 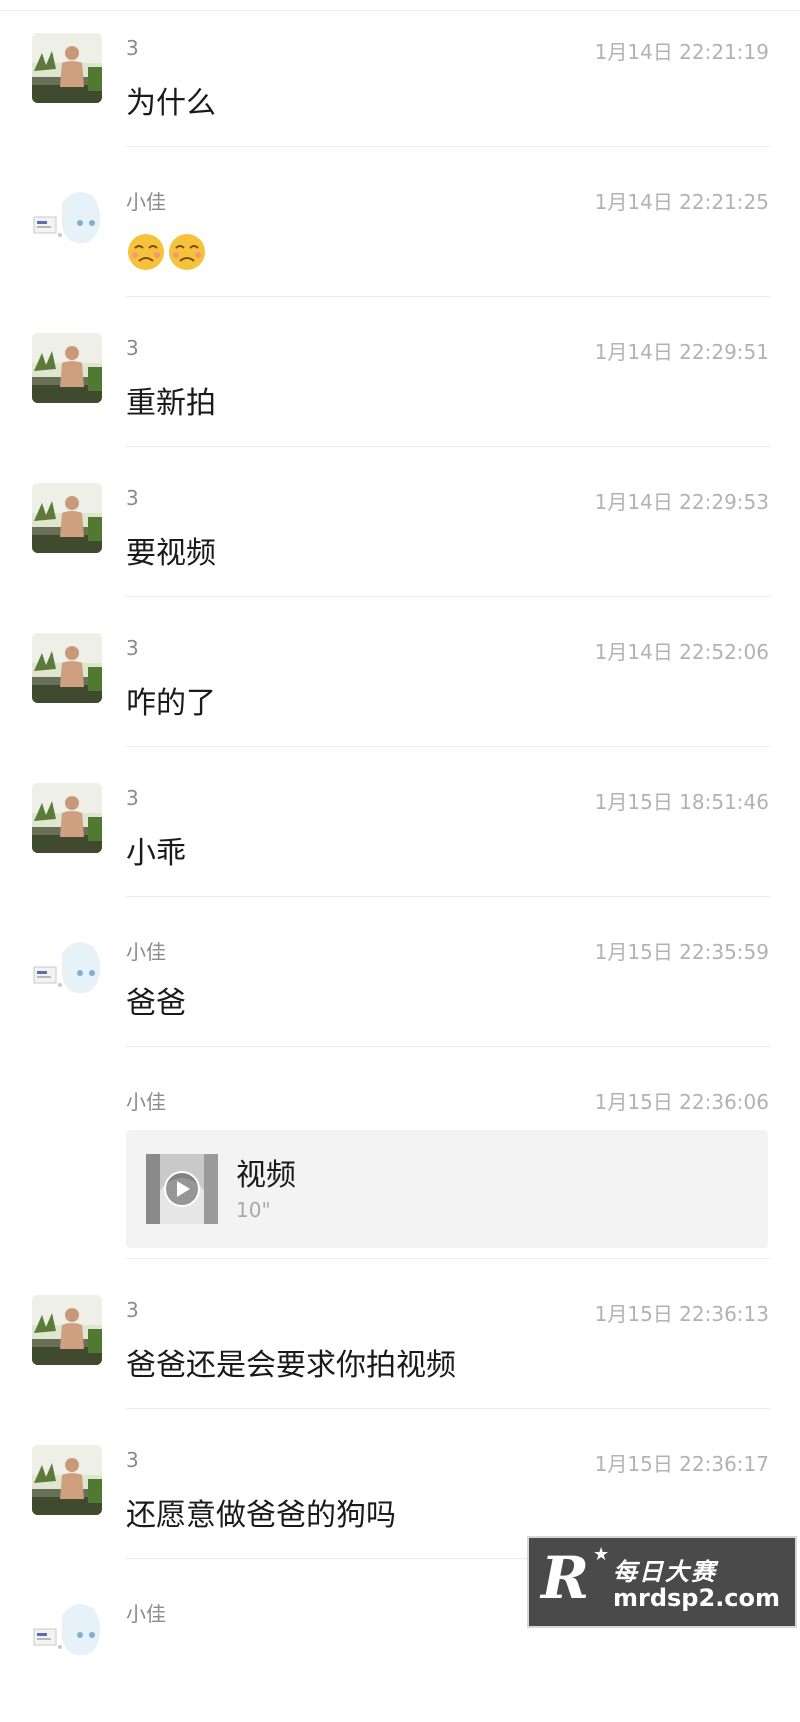 I want to click on video-title: 视频, so click(x=266, y=1175).